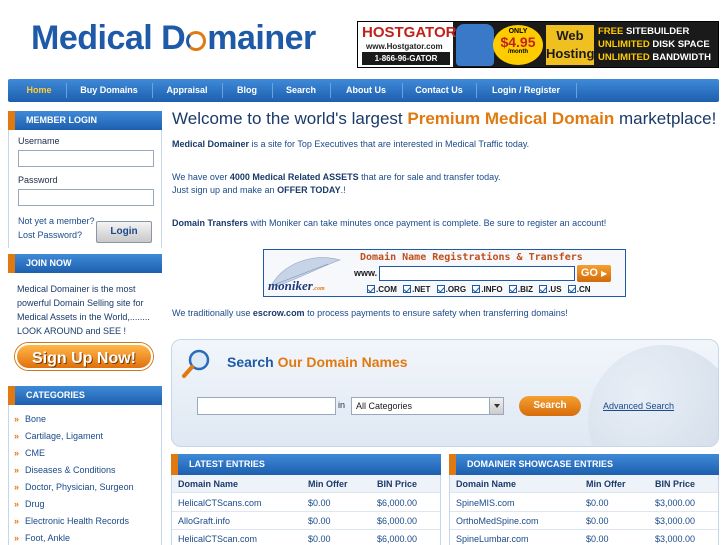 The image size is (727, 545). I want to click on ad-phone: 1-866-96-GATOR, so click(406, 58).